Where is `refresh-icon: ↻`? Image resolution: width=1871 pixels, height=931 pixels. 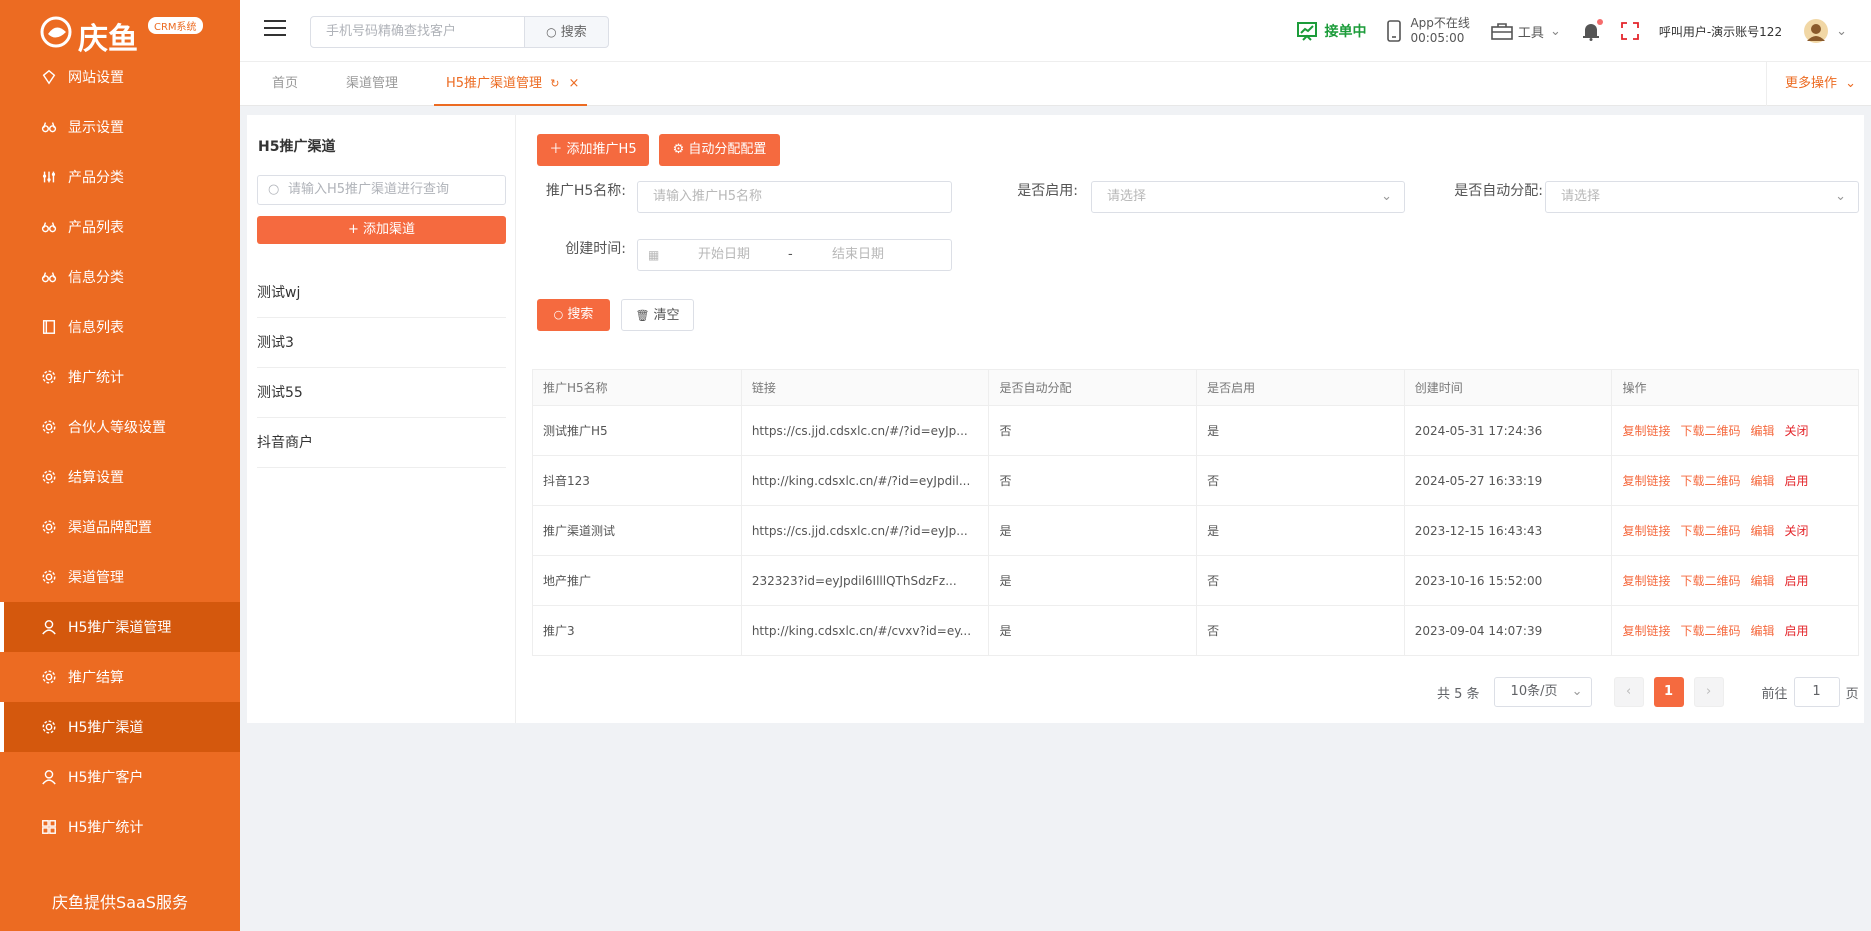 refresh-icon: ↻ is located at coordinates (554, 83).